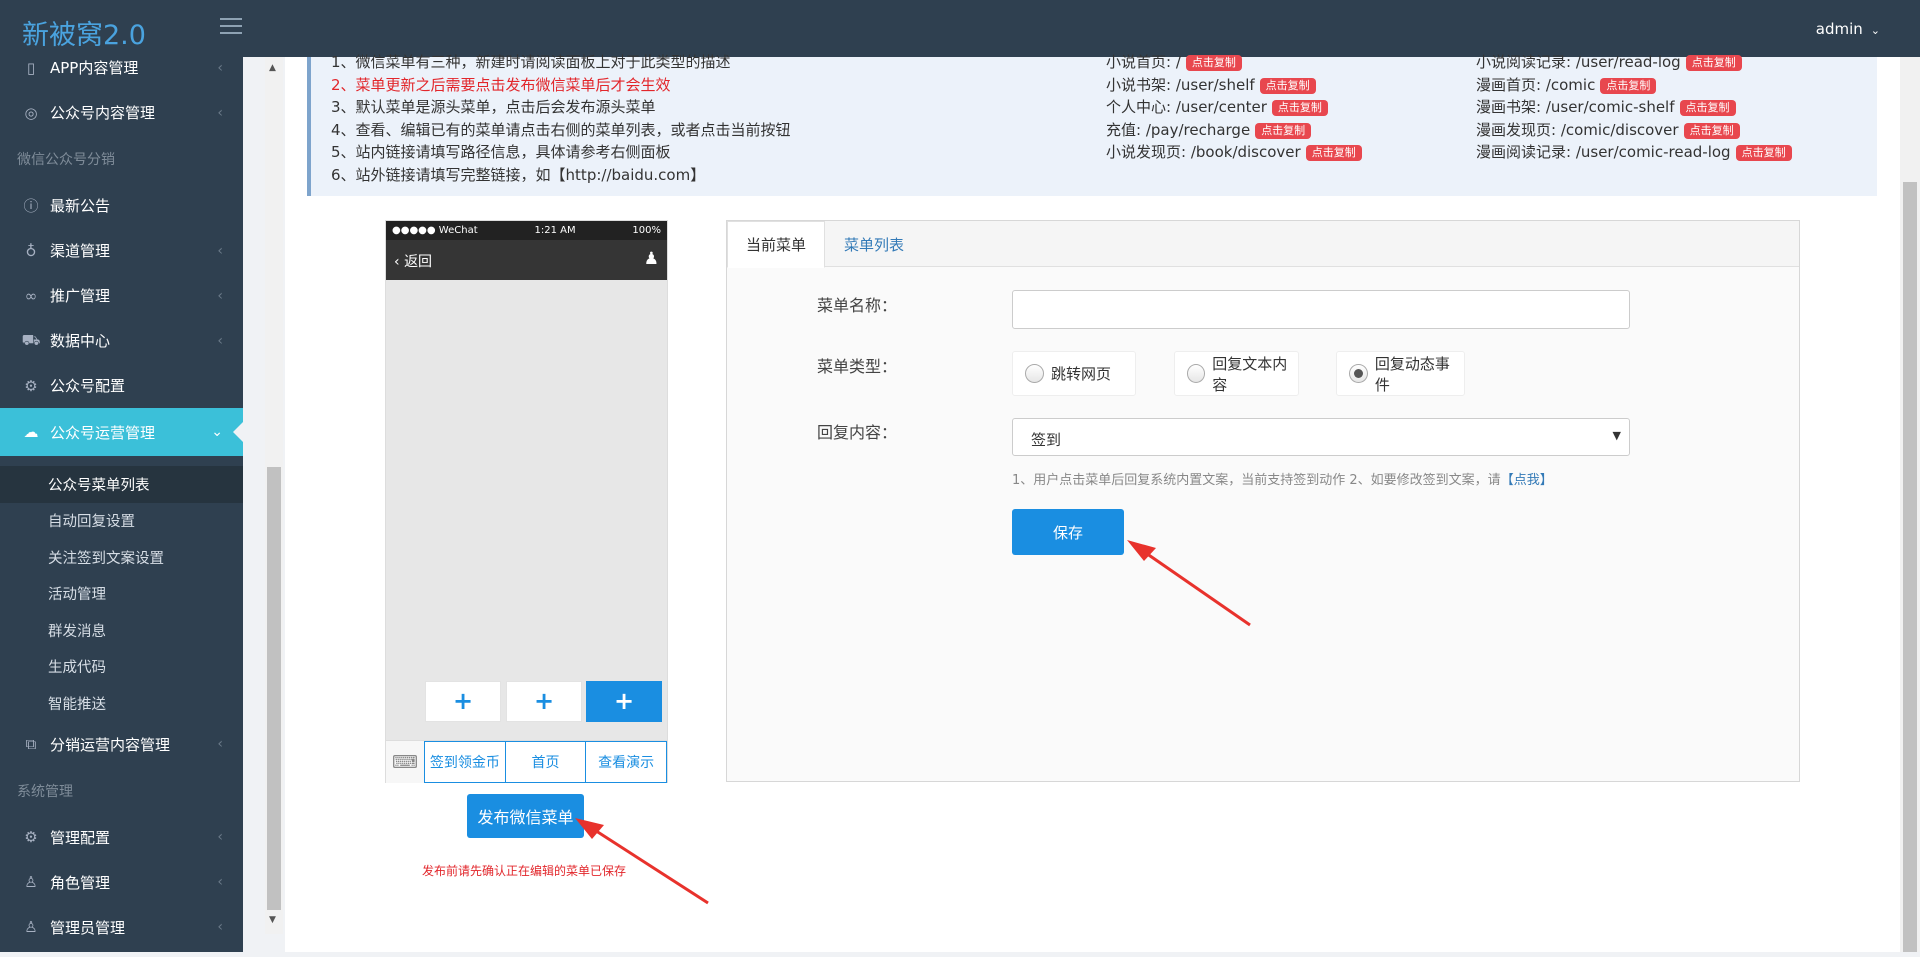 This screenshot has width=1920, height=957. I want to click on sidebar-item-app-content: ▯ APP内容管理 ‹, so click(121, 73).